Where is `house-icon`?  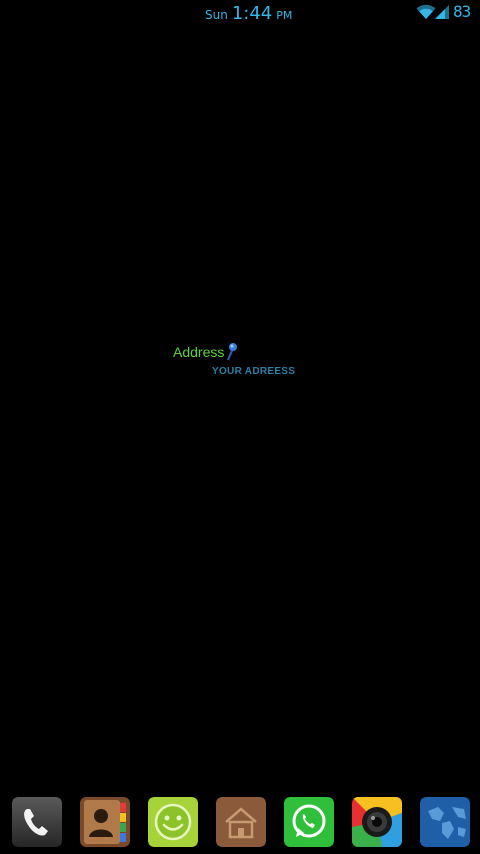 house-icon is located at coordinates (241, 822).